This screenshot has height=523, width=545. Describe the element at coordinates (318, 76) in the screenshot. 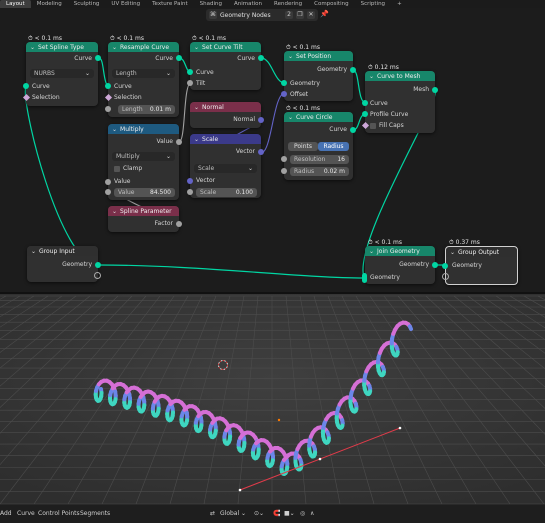

I see `node-set-position: ⌄Set Position Geometry Geometry Offset` at that location.